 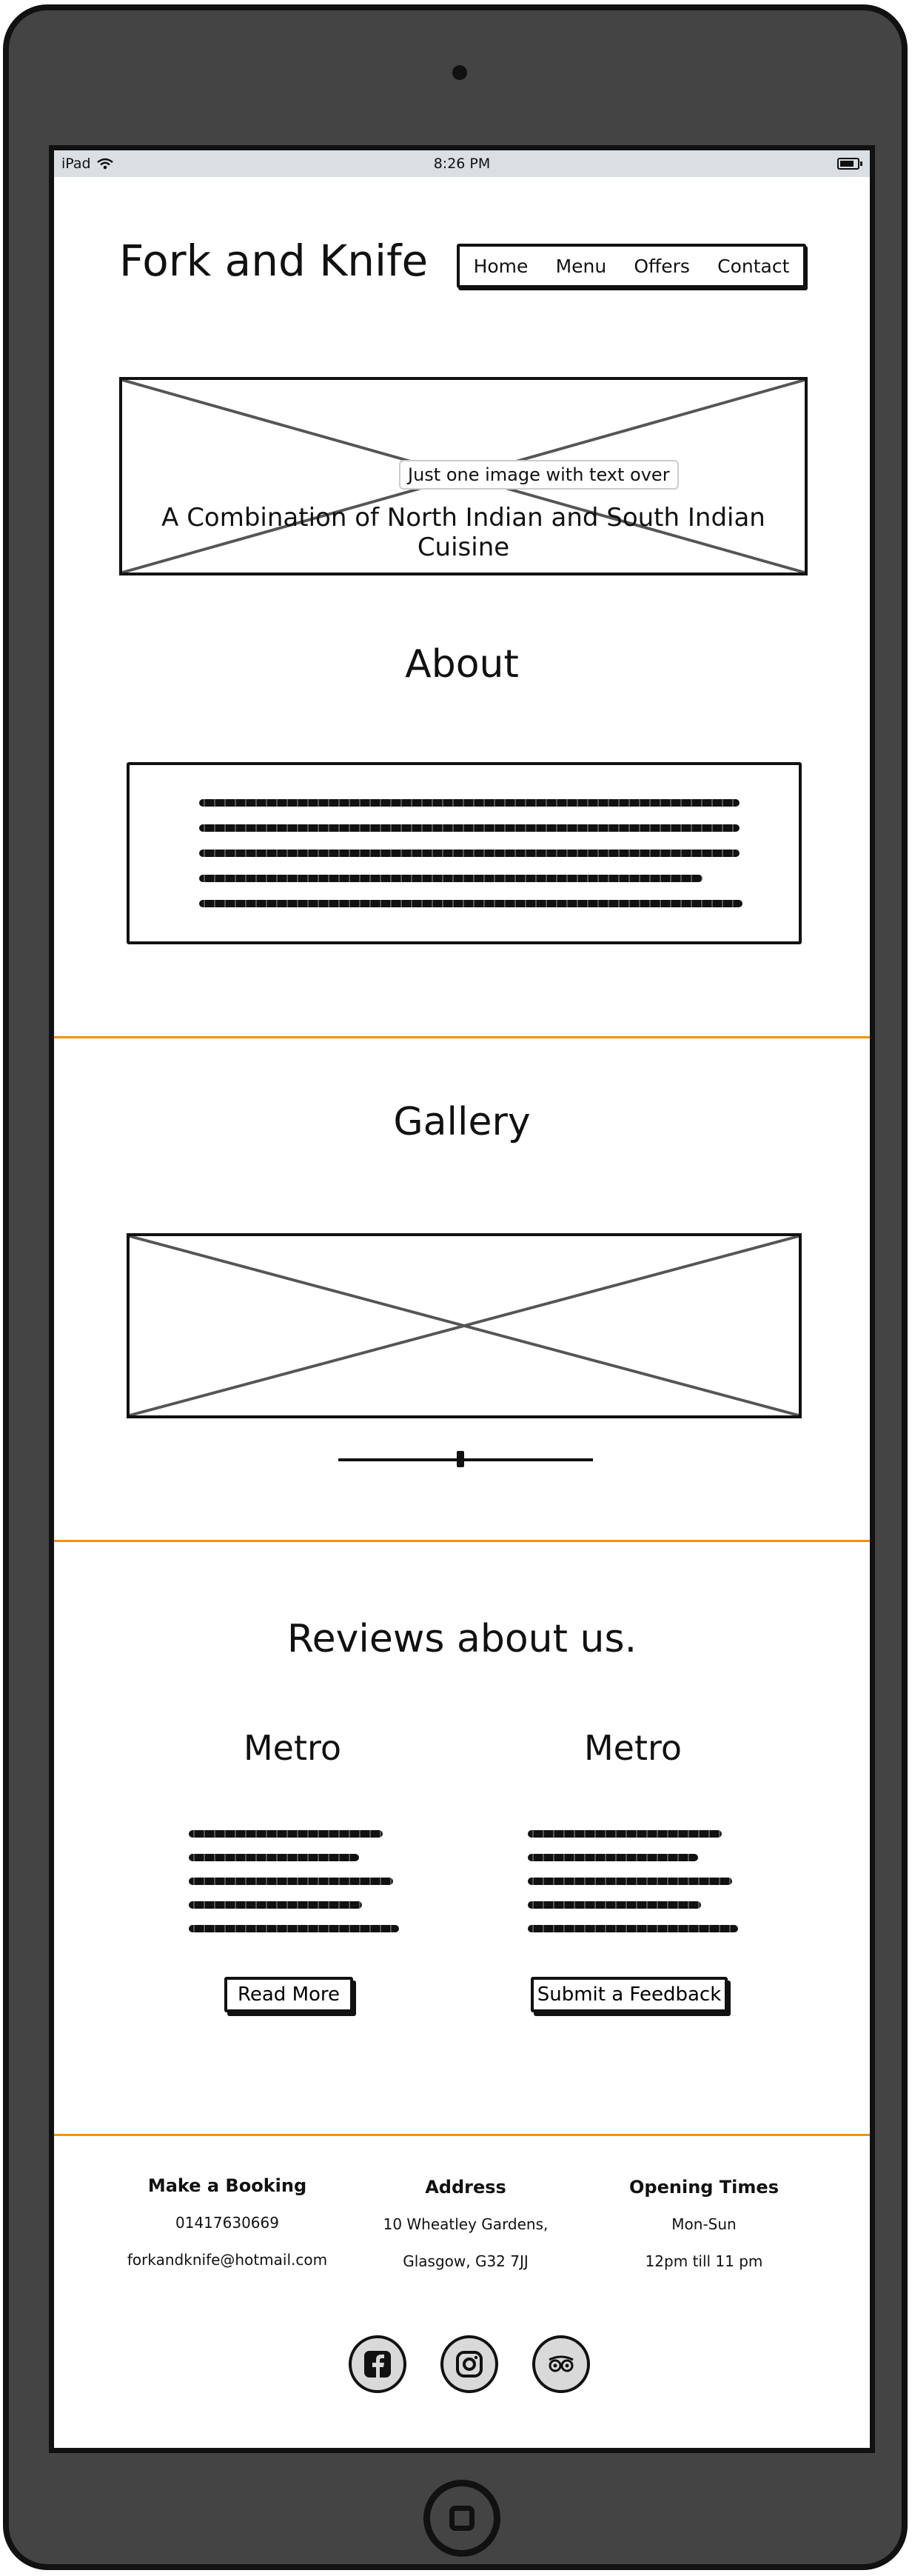 I want to click on gallery-slider-track, so click(x=466, y=1459).